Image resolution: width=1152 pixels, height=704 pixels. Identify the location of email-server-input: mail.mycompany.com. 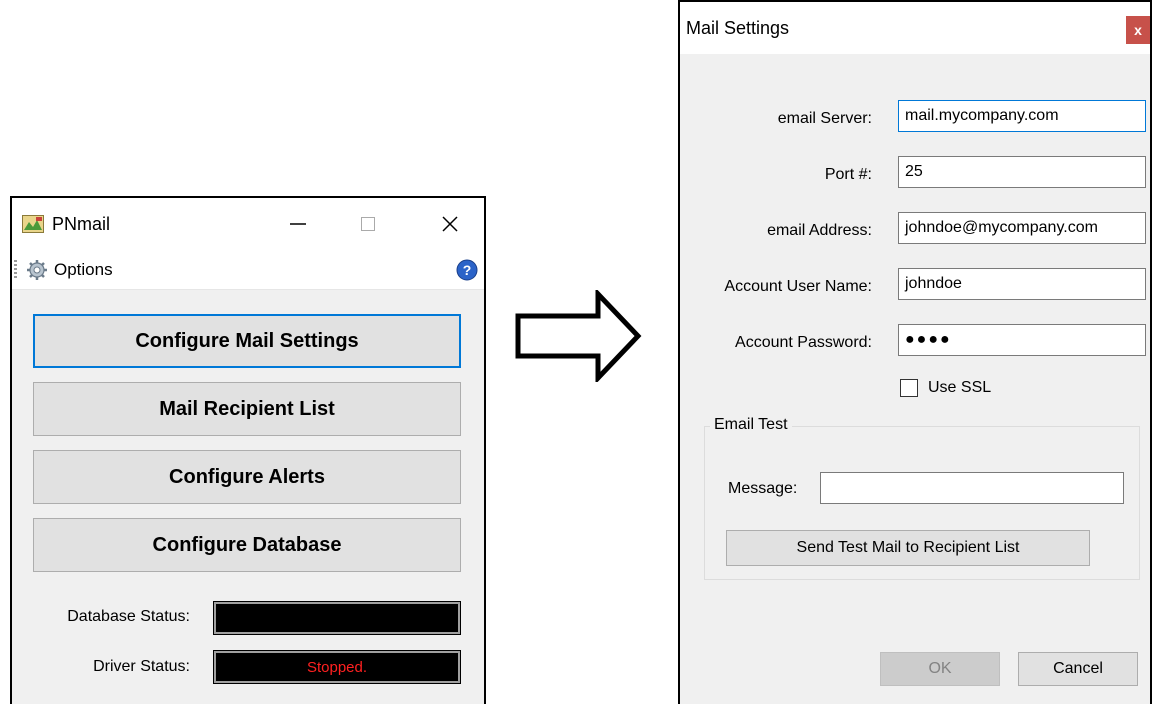
(1022, 116).